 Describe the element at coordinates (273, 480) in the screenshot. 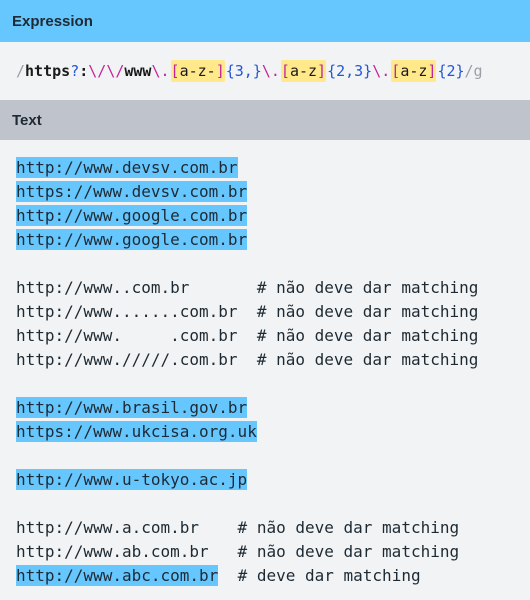

I see `text-line: http://www.u-tokyo.ac.jp` at that location.